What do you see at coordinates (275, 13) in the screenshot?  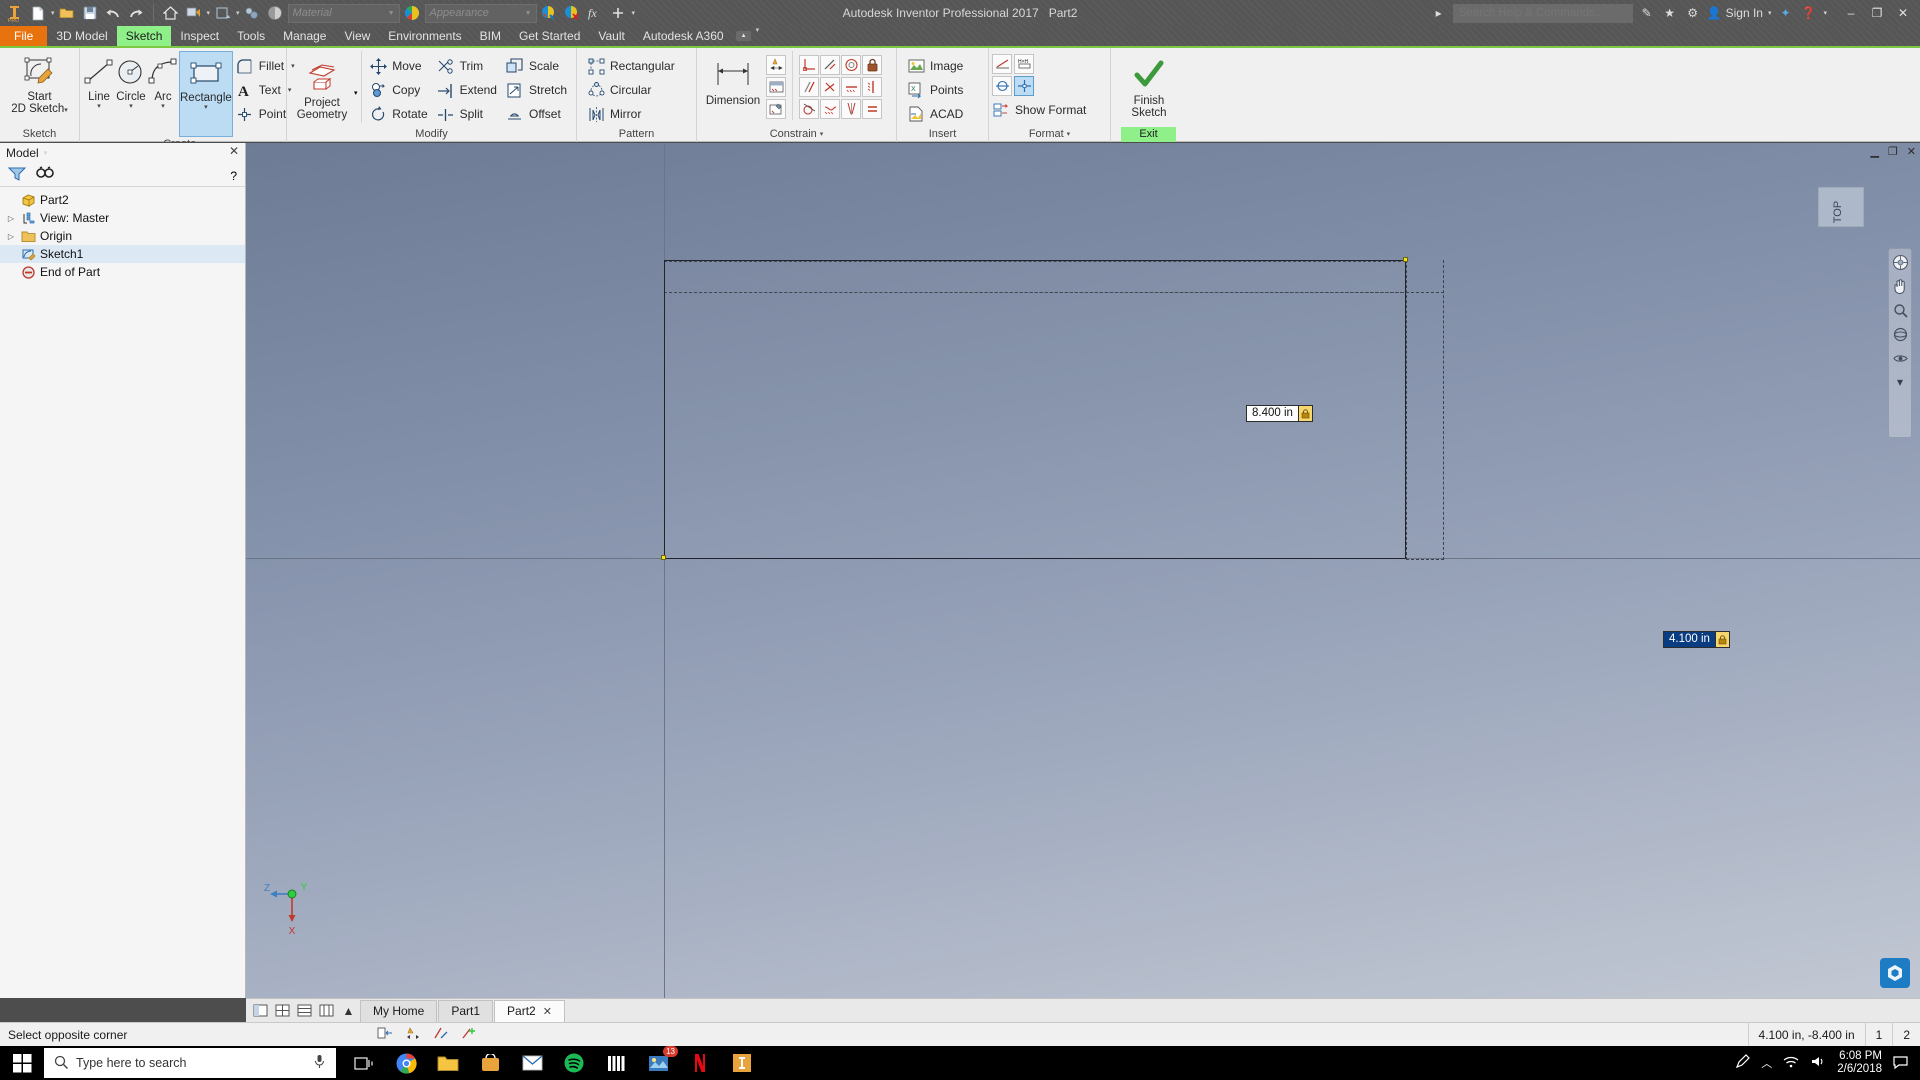 I see `appearance-ball-icon` at bounding box center [275, 13].